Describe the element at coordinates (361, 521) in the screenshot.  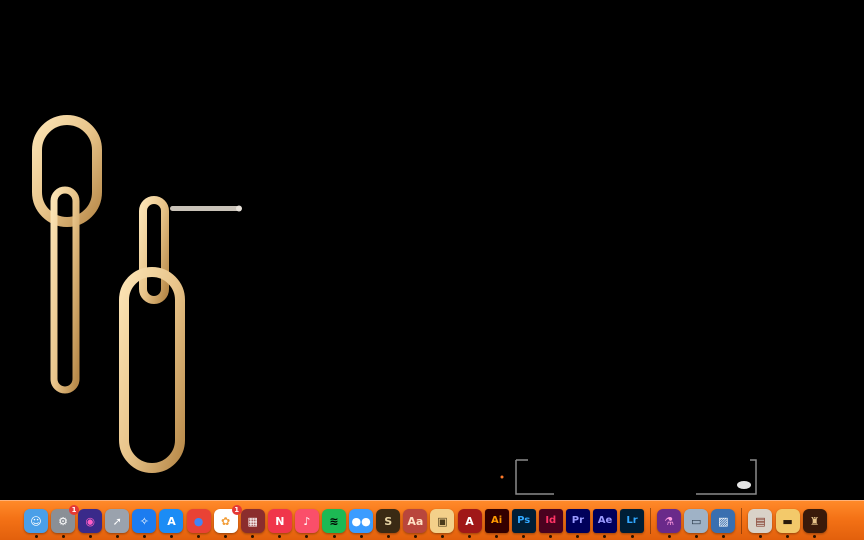
I see `chat-icon: ●●` at that location.